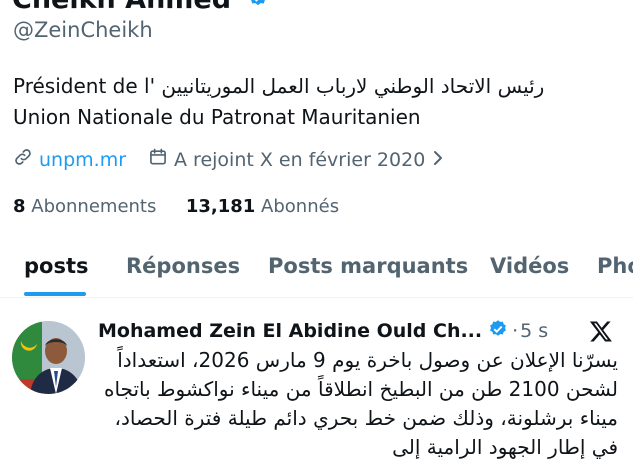  Describe the element at coordinates (534, 331) in the screenshot. I see `post-time: 5 s` at that location.